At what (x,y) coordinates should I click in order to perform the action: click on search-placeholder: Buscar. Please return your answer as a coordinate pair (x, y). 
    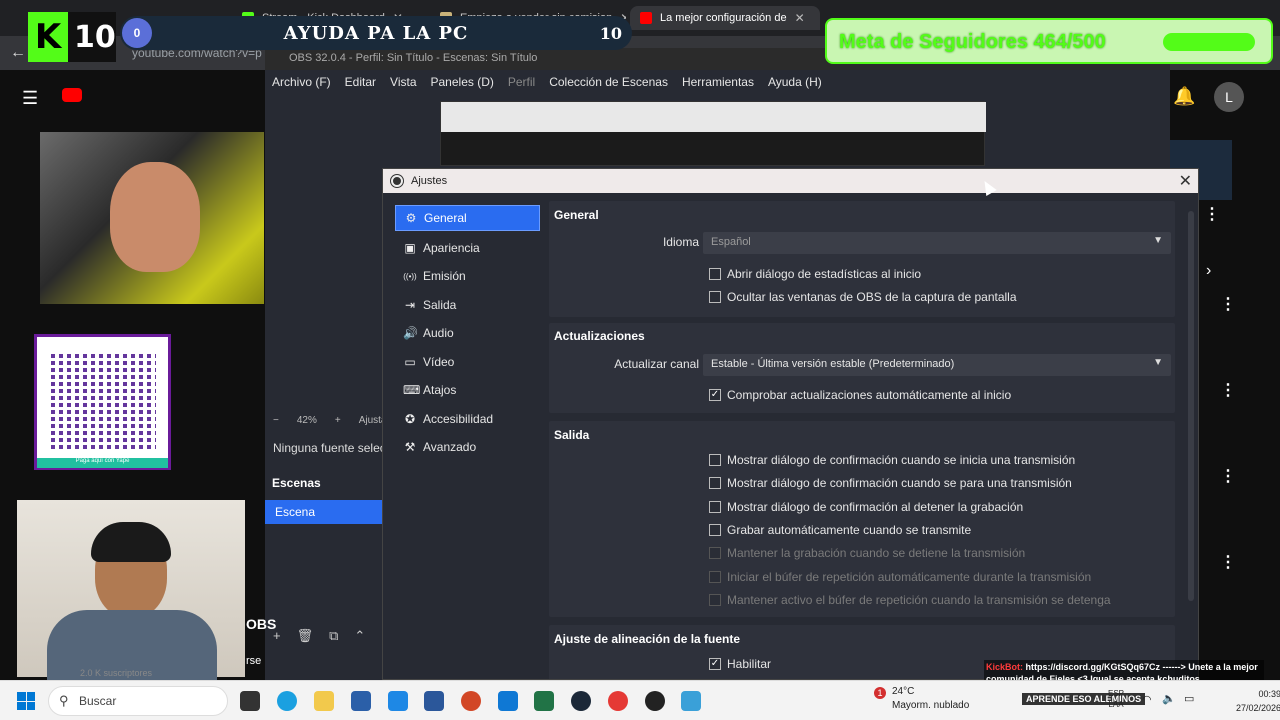
    Looking at the image, I should click on (98, 701).